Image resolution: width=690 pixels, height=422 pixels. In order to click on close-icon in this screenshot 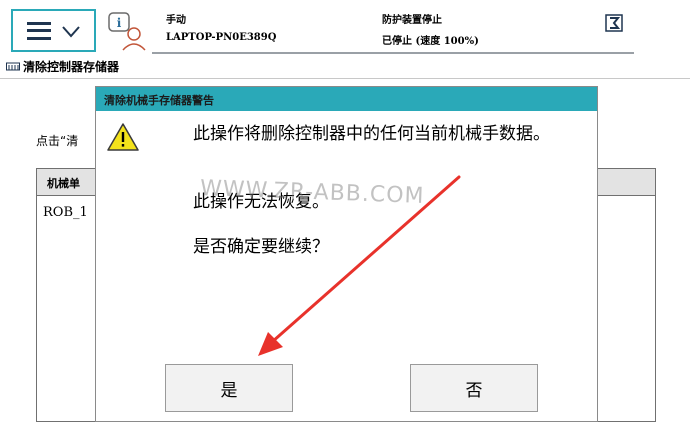, I will do `click(614, 23)`.